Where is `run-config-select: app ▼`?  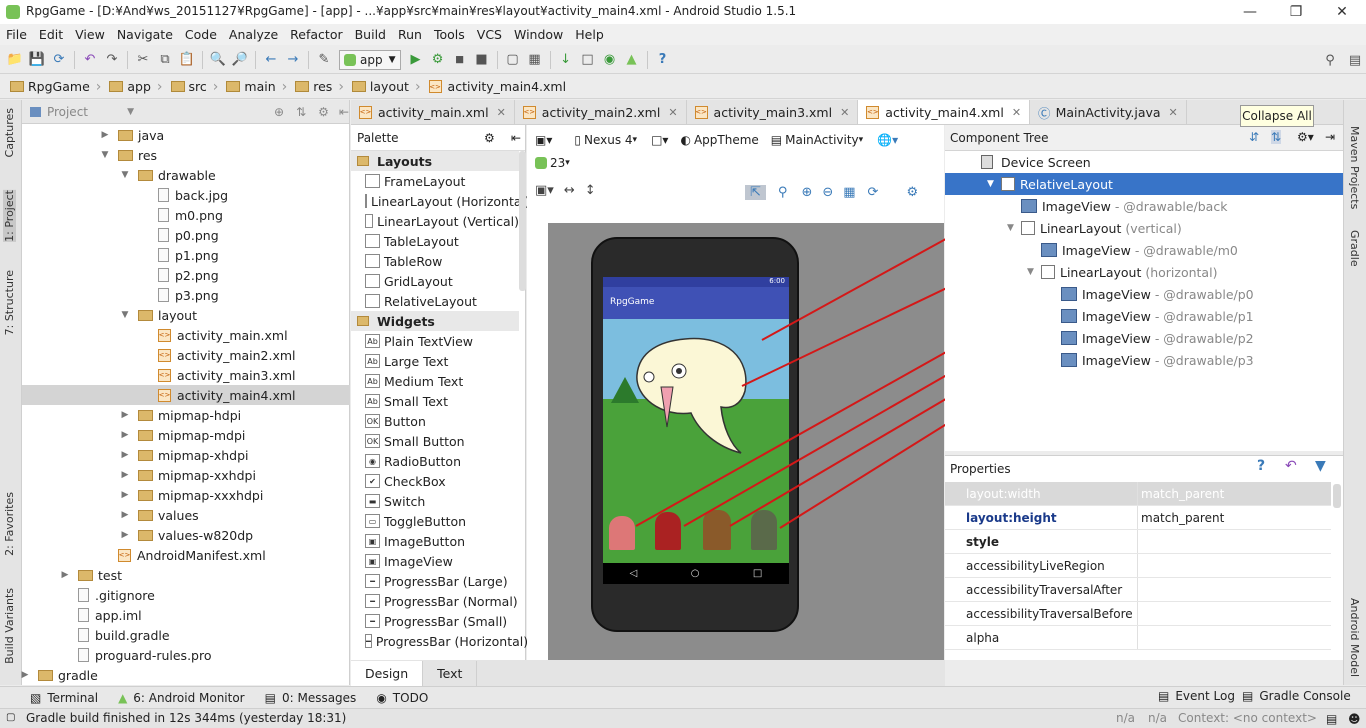 run-config-select: app ▼ is located at coordinates (370, 59).